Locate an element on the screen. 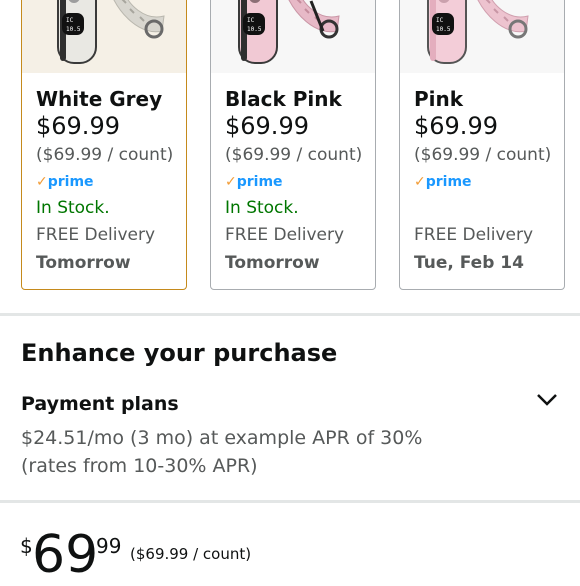  chevron-down-icon is located at coordinates (547, 400).